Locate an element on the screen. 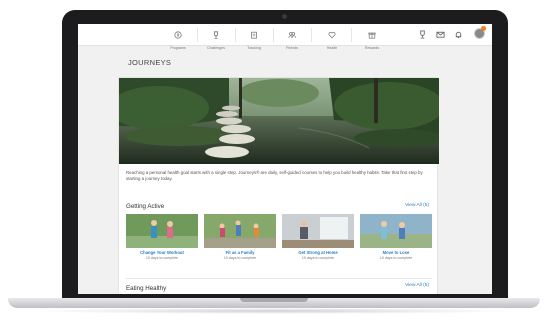 This screenshot has height=320, width=548. notification-badge is located at coordinates (483, 28).